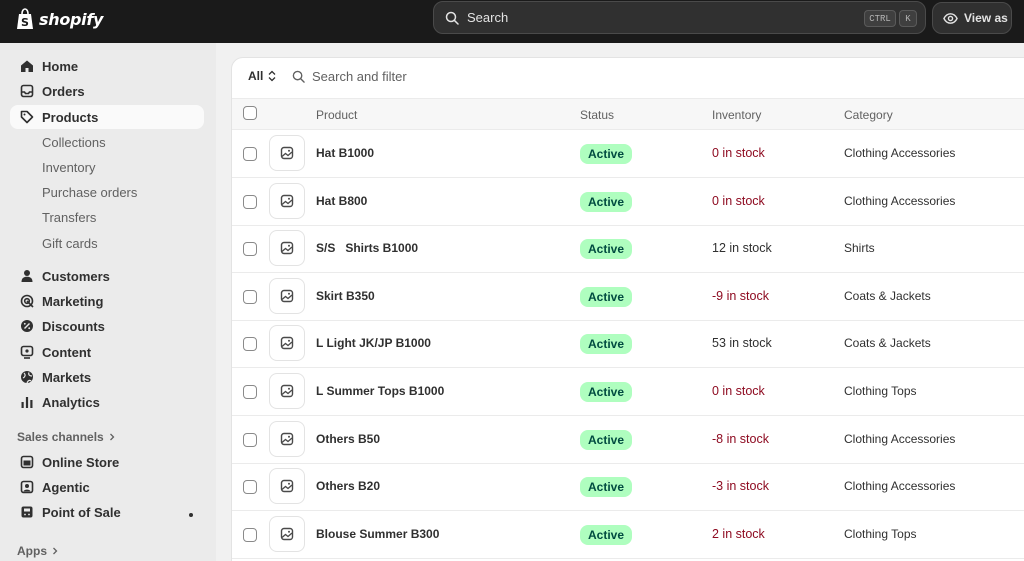 This screenshot has height=561, width=1024. What do you see at coordinates (373, 343) in the screenshot?
I see `product-name: L Light JK/JP B1000` at bounding box center [373, 343].